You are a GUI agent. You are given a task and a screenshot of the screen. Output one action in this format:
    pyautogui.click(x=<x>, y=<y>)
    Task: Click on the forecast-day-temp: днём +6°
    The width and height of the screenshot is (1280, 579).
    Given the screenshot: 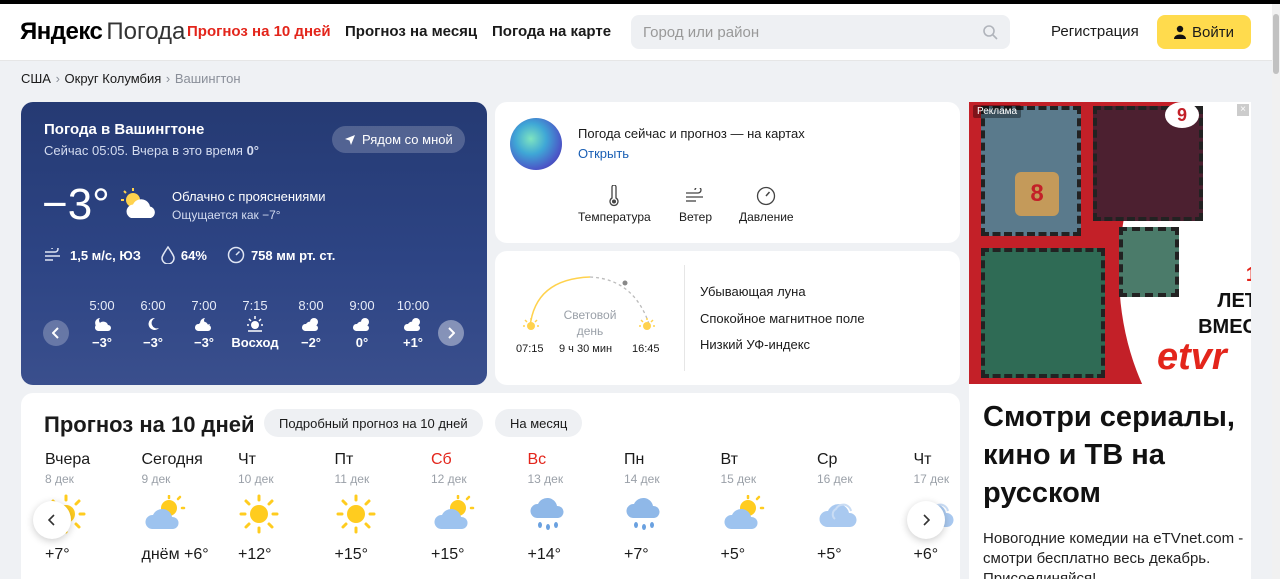 What is the action you would take?
    pyautogui.click(x=175, y=554)
    